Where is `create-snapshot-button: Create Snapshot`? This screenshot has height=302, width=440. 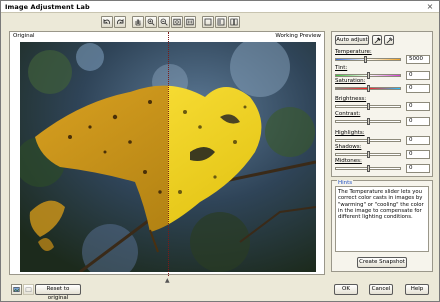
create-snapshot-button: Create Snapshot is located at coordinates (382, 262).